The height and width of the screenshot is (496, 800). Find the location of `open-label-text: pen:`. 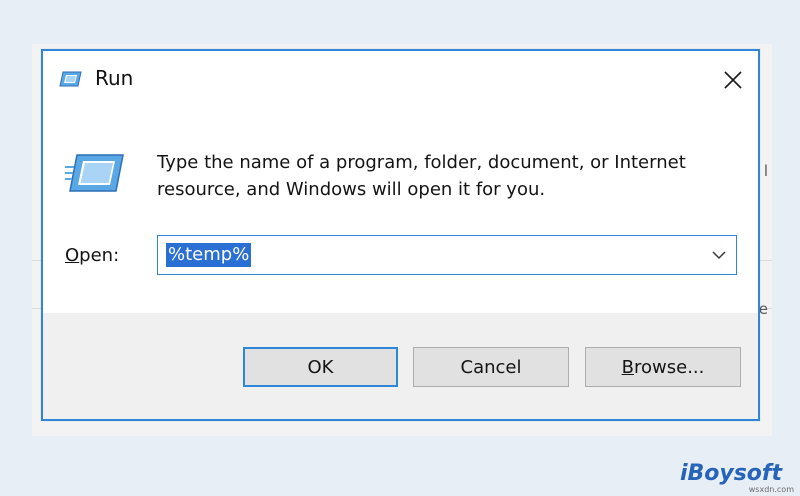

open-label-text: pen: is located at coordinates (99, 255).